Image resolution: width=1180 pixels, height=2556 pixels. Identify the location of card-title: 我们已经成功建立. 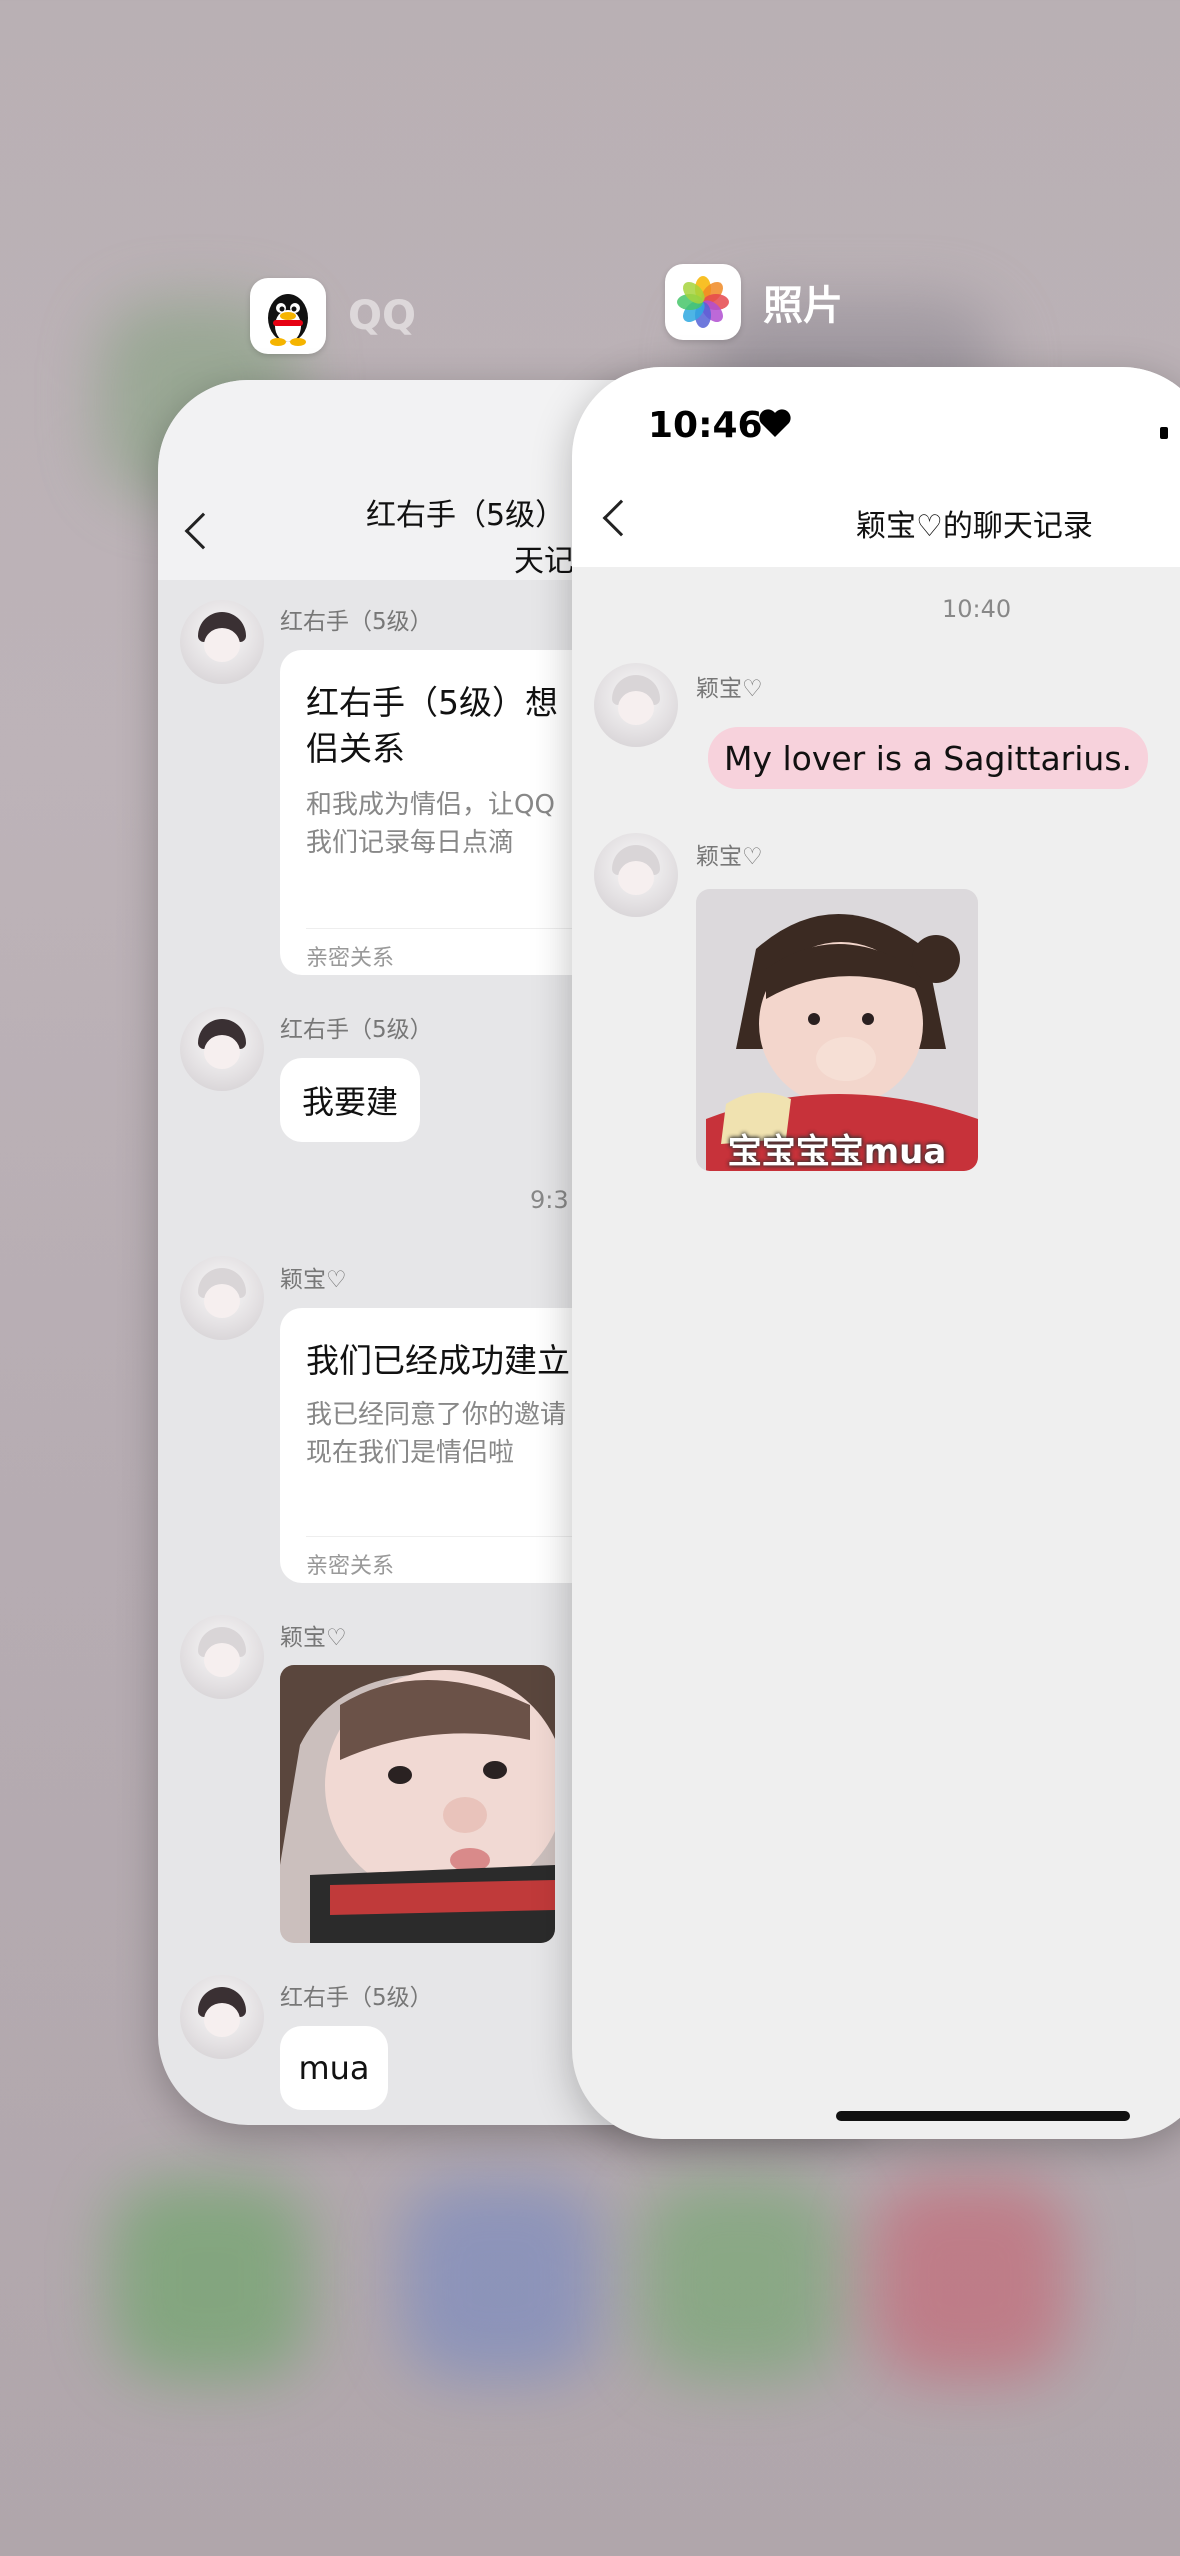
(438, 1360).